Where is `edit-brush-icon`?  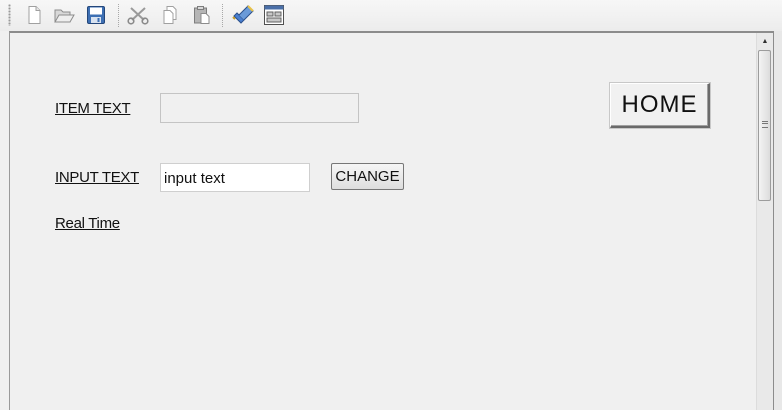 edit-brush-icon is located at coordinates (243, 14).